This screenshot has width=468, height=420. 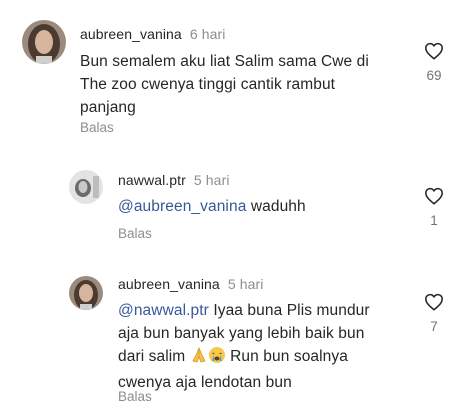 I want to click on comment-line: cwenya aja lendotan bun, so click(x=205, y=382).